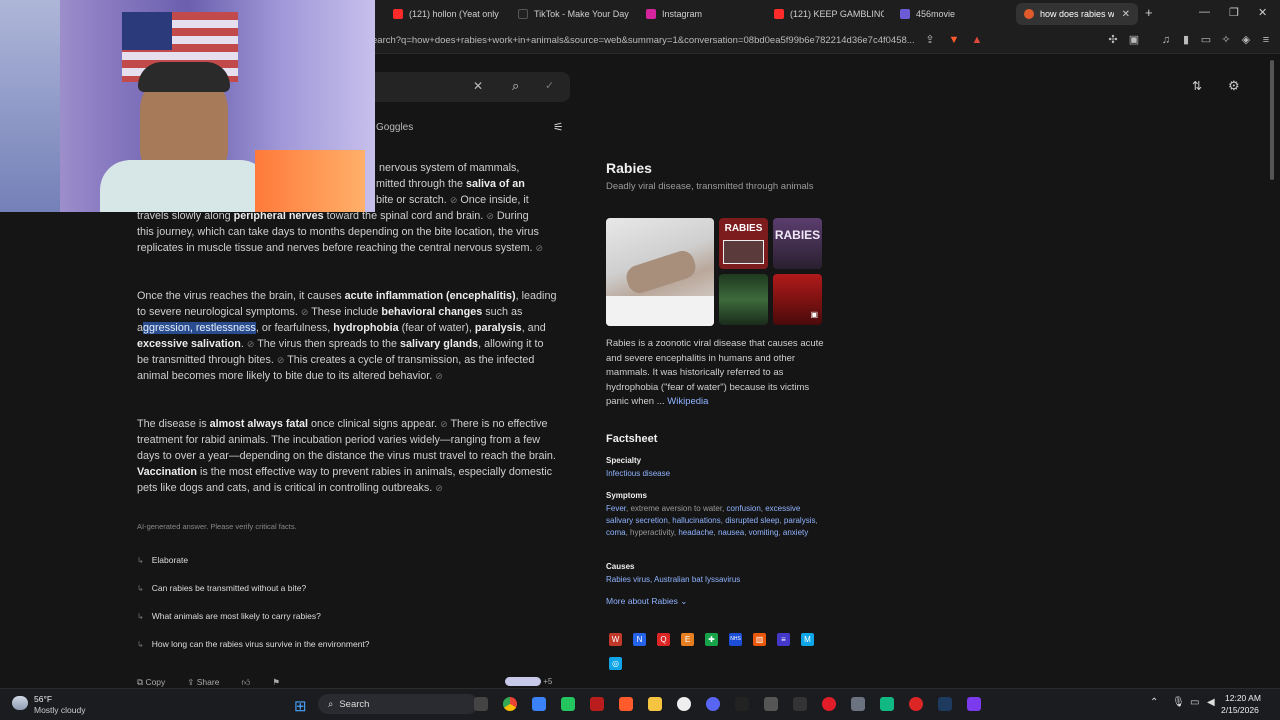 This screenshot has width=1280, height=720. Describe the element at coordinates (1240, 710) in the screenshot. I see `clock-date: 2/15/2026` at that location.